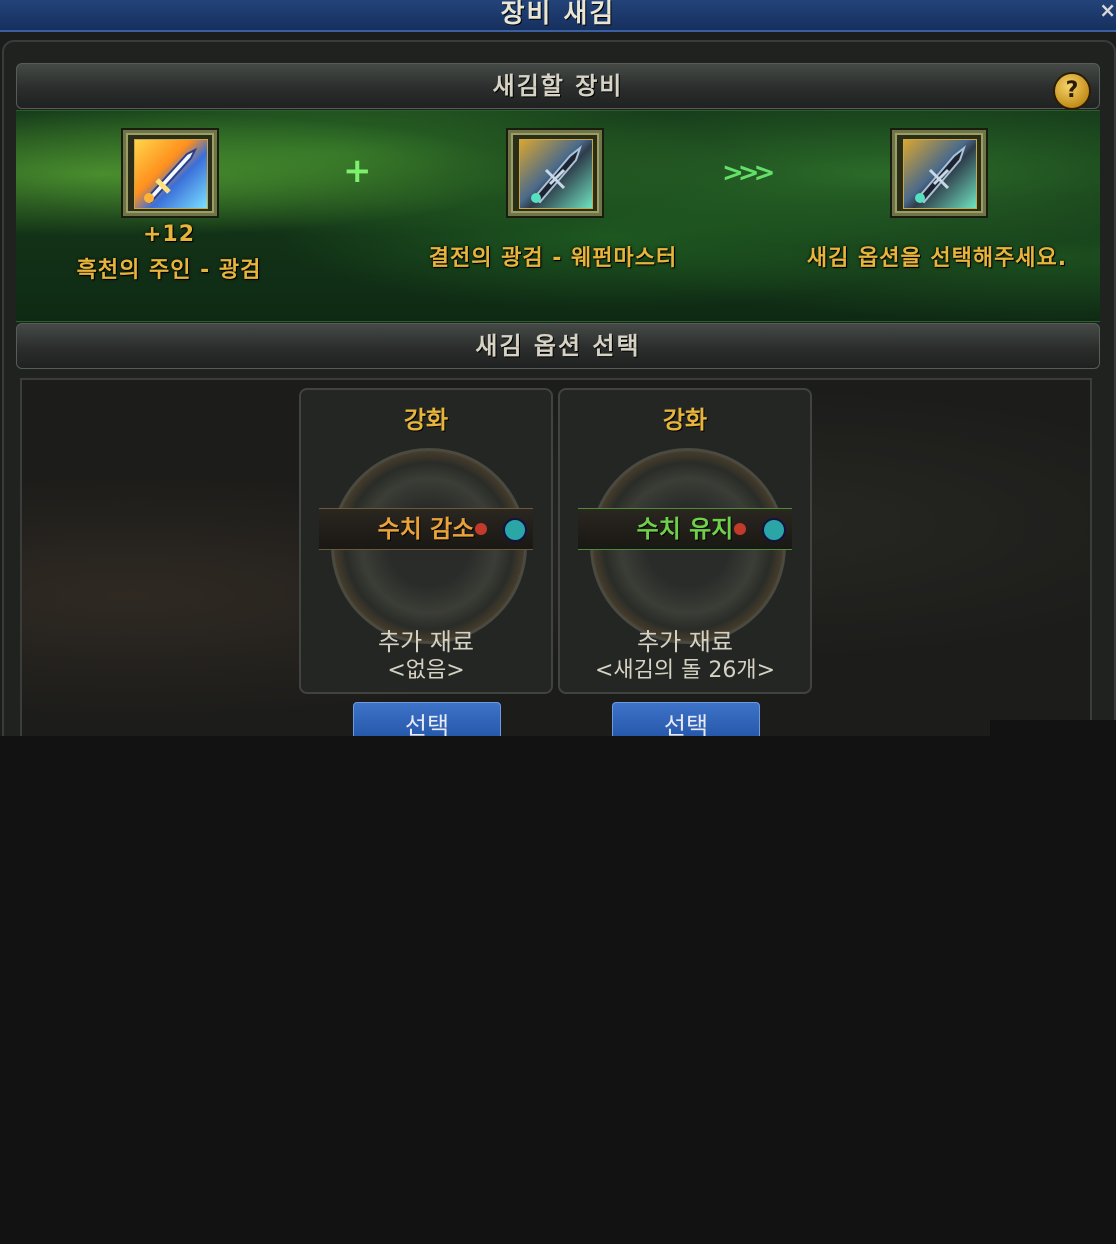 This screenshot has height=1244, width=1116. I want to click on select-decrease-button: 선택, so click(427, 719).